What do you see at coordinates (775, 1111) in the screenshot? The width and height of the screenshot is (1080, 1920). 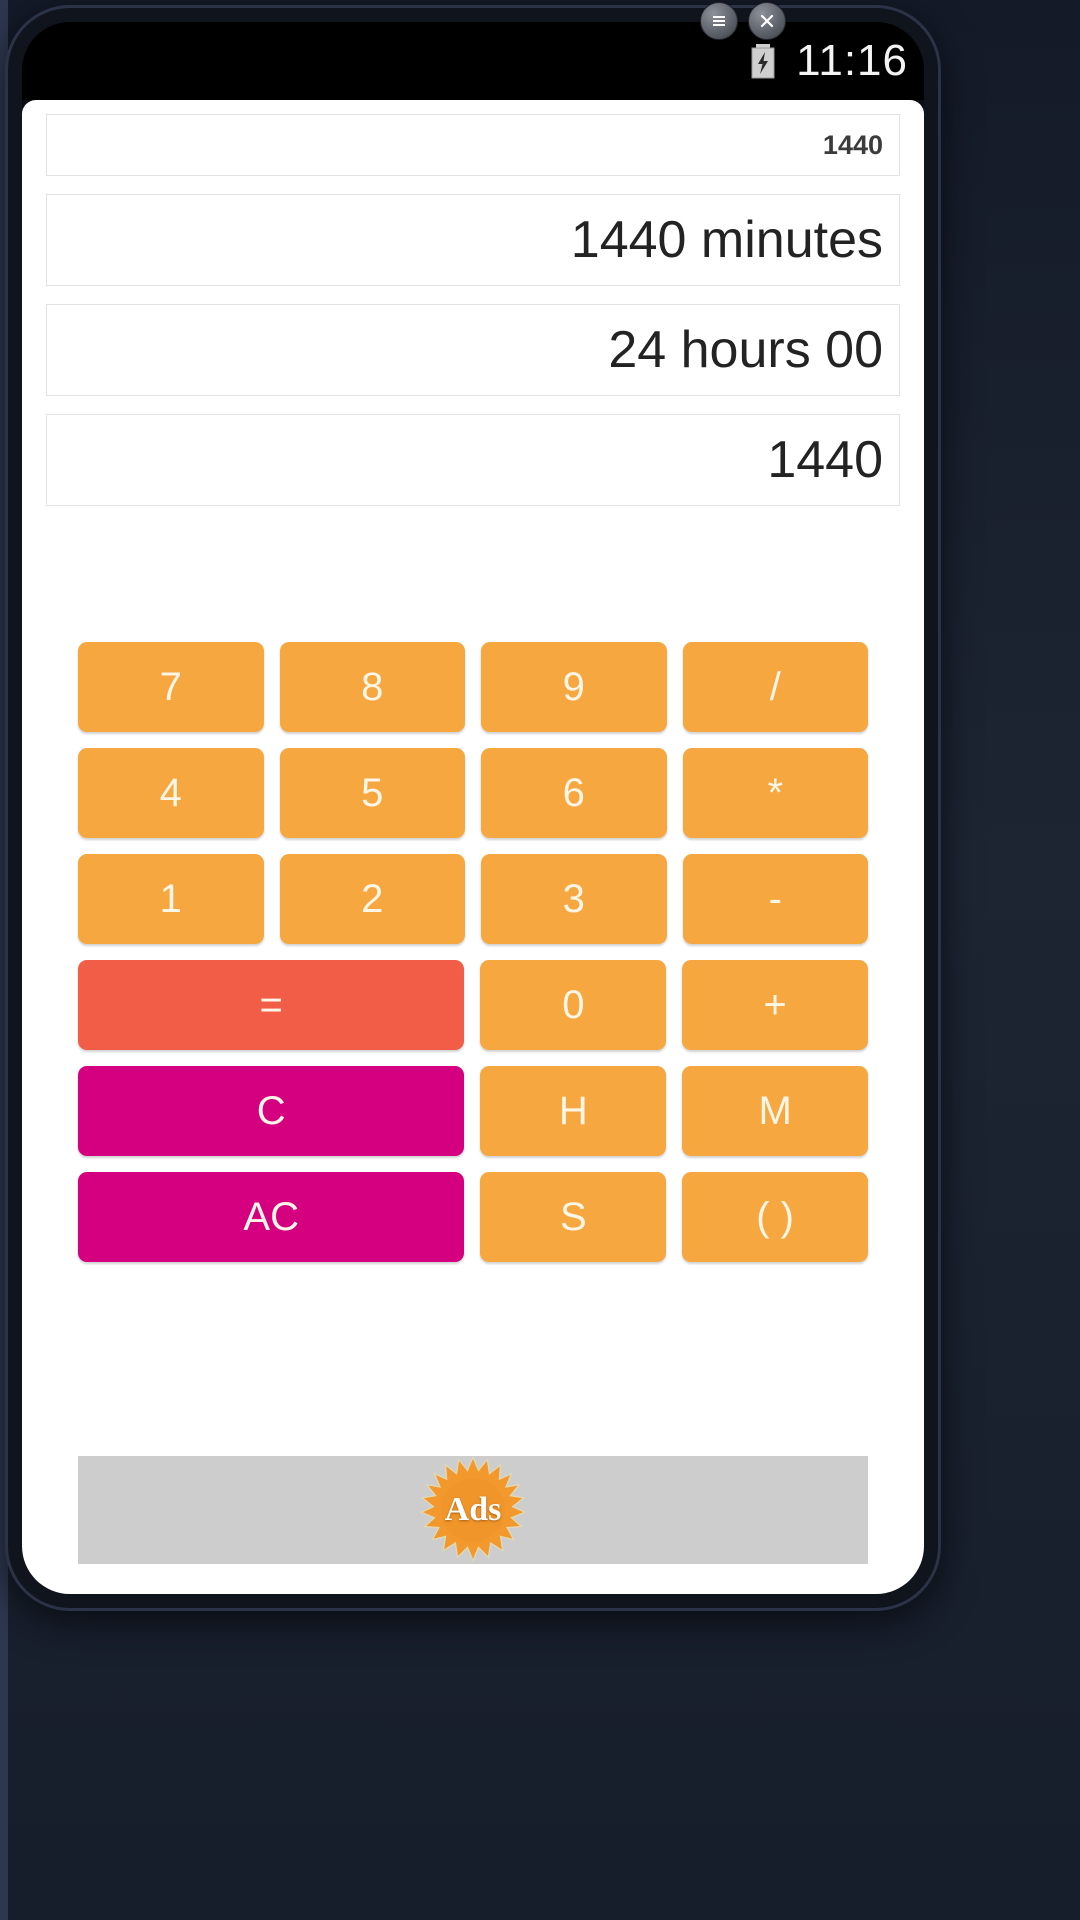 I see `key-minutes: M` at bounding box center [775, 1111].